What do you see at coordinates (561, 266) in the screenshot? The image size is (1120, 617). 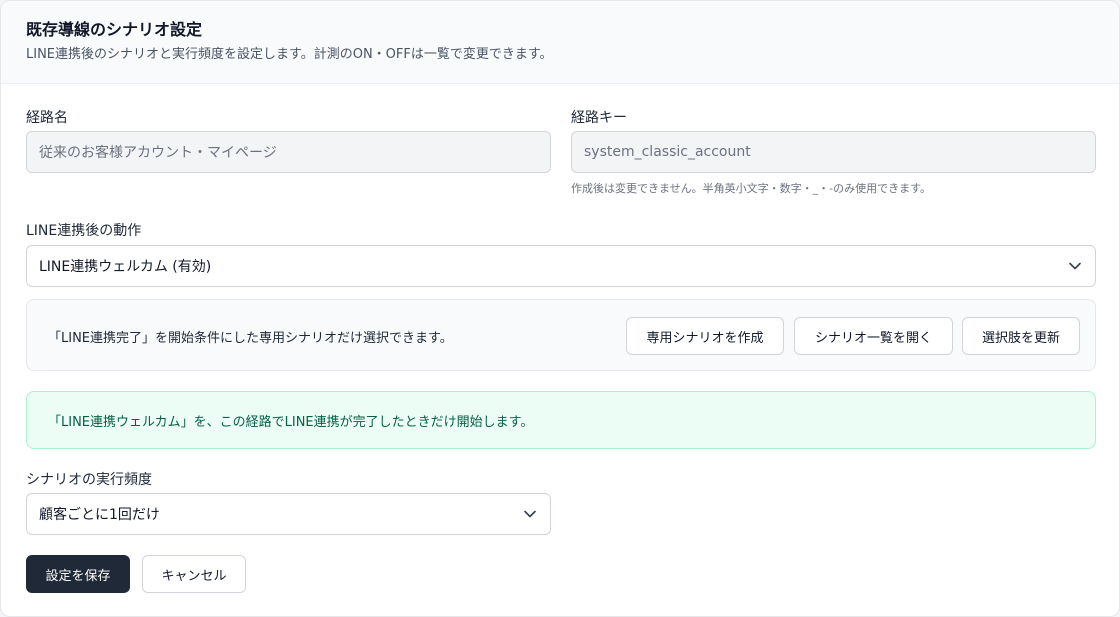 I see `action-select: LINE連携ウェルカム (有効)` at bounding box center [561, 266].